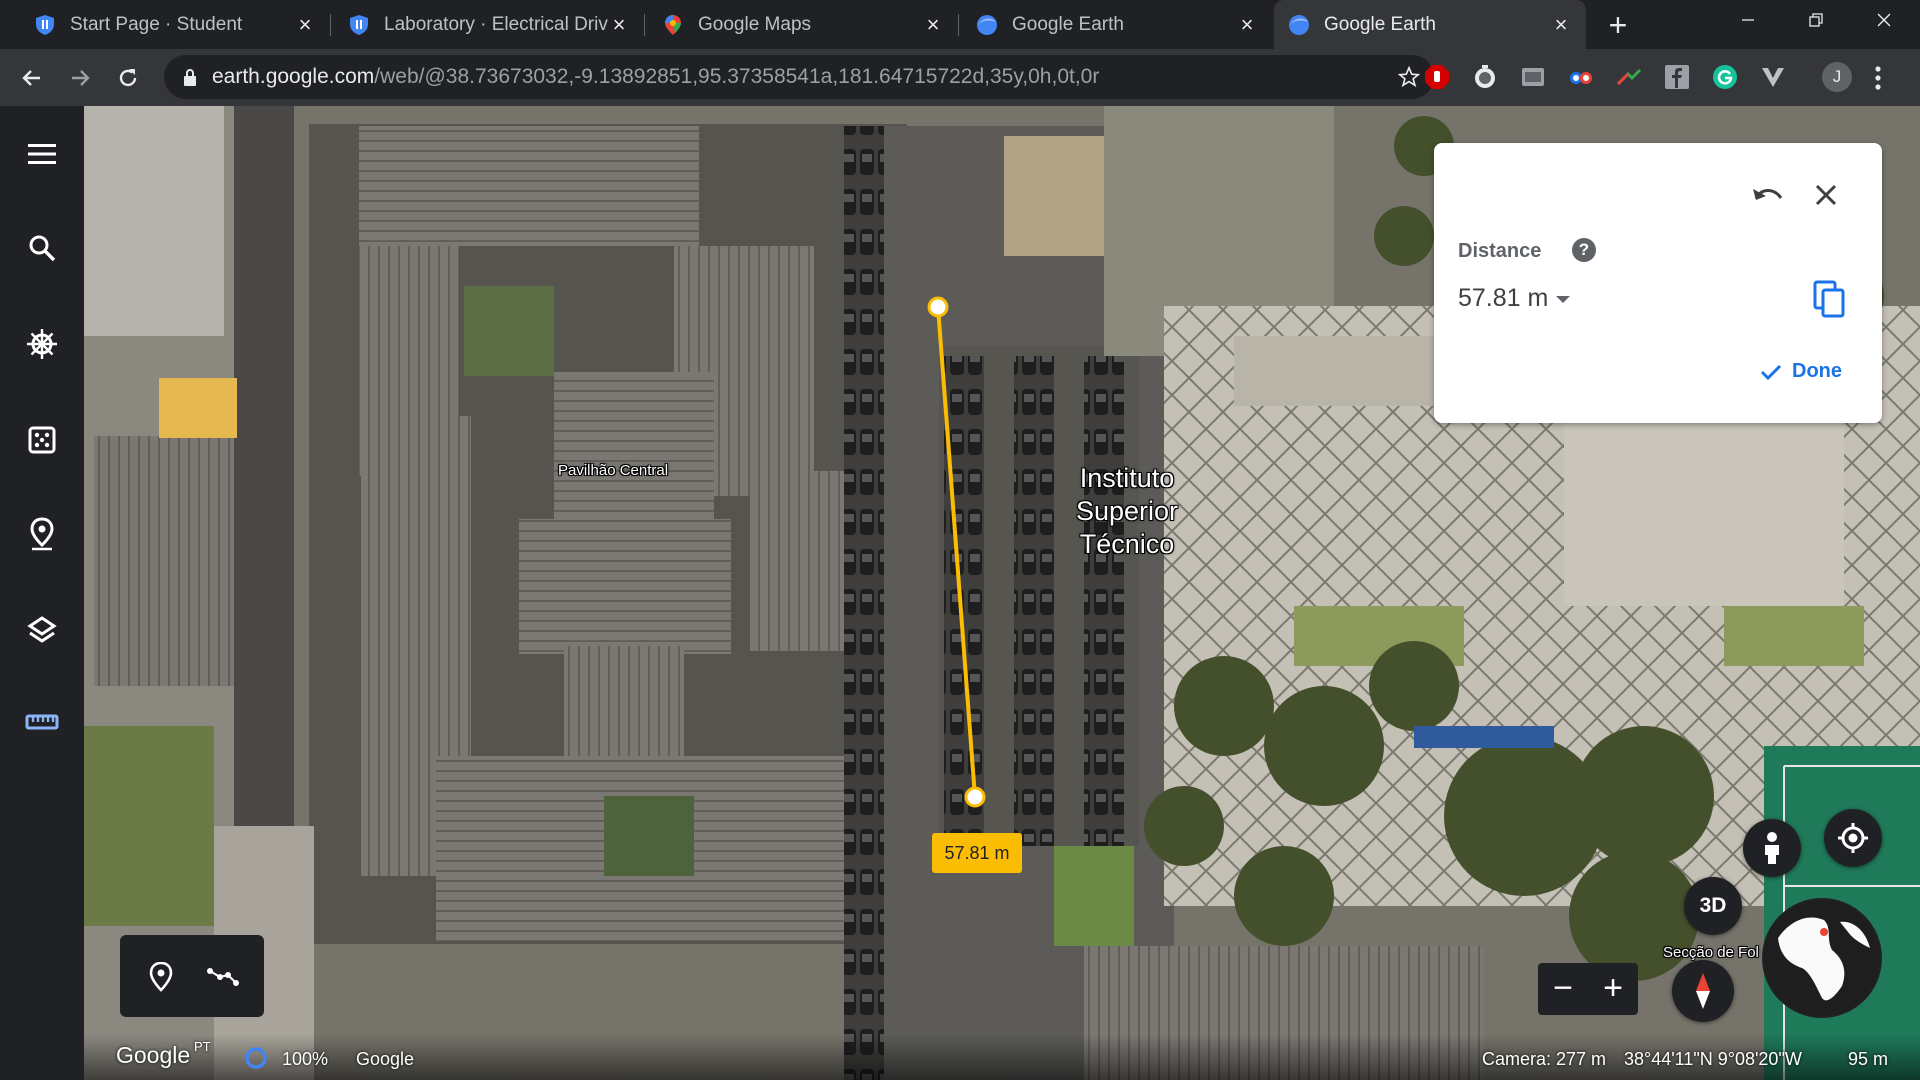  What do you see at coordinates (613, 470) in the screenshot?
I see `building-label: Pavilhão Central` at bounding box center [613, 470].